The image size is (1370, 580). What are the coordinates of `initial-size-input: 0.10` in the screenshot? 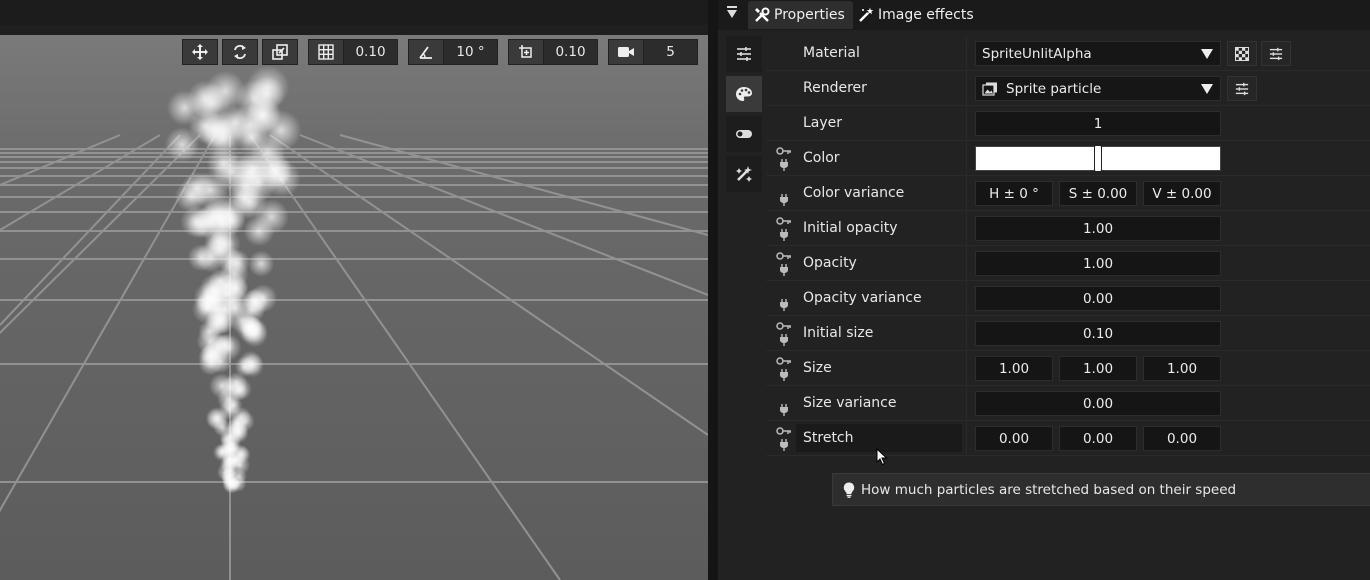 It's located at (1098, 333).